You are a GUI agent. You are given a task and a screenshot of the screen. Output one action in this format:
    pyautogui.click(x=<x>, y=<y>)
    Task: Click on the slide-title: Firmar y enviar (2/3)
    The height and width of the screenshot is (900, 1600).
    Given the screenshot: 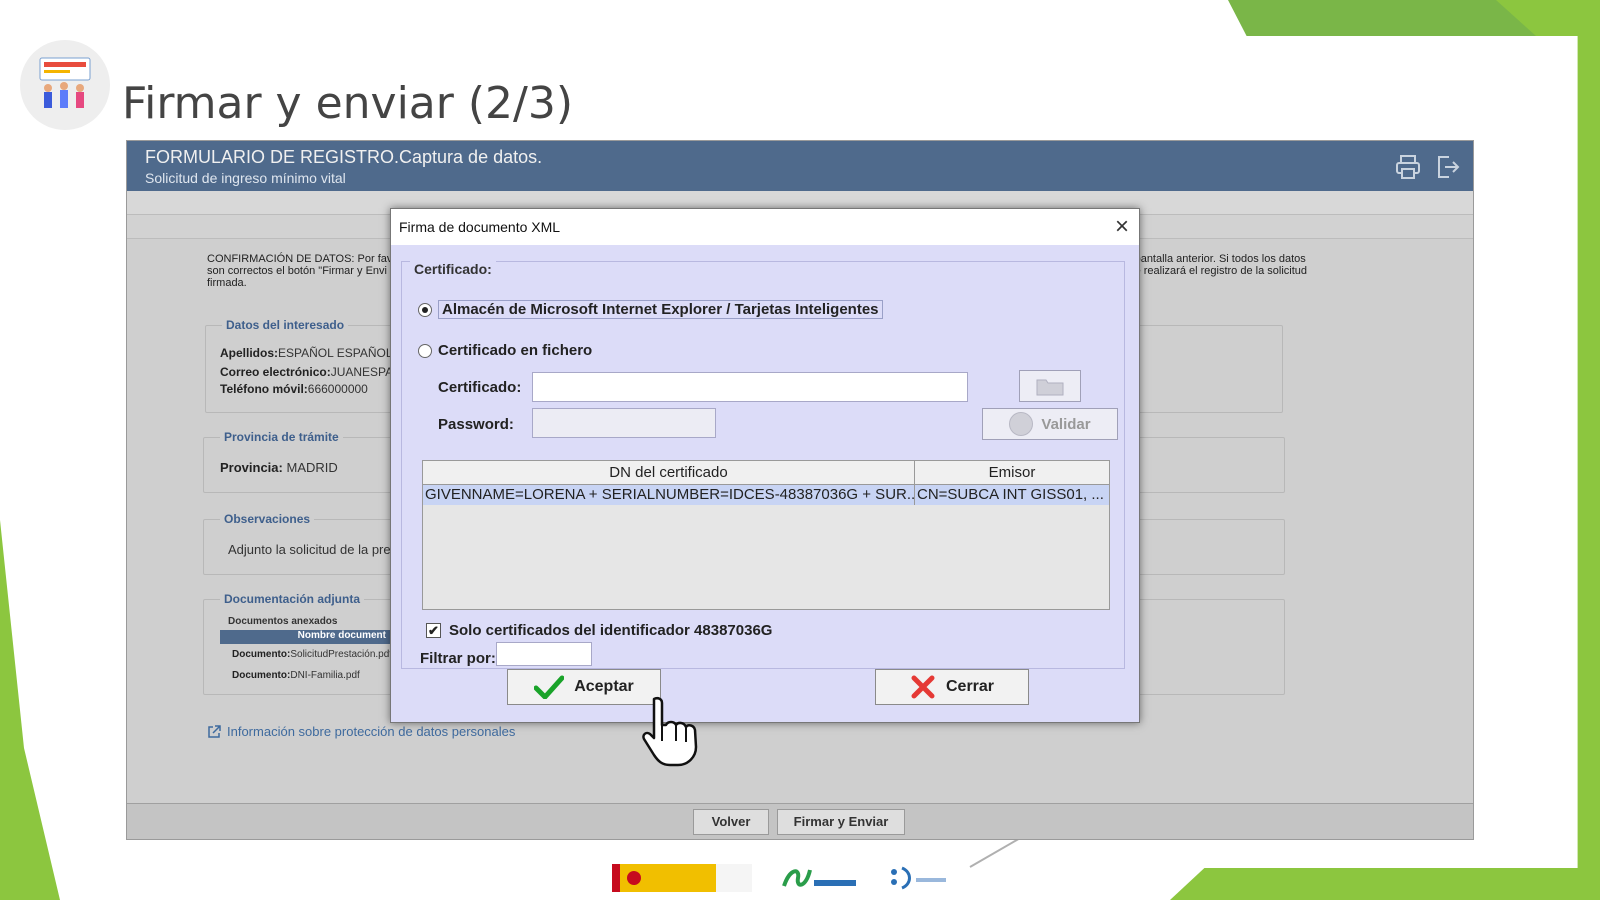 What is the action you would take?
    pyautogui.click(x=347, y=103)
    